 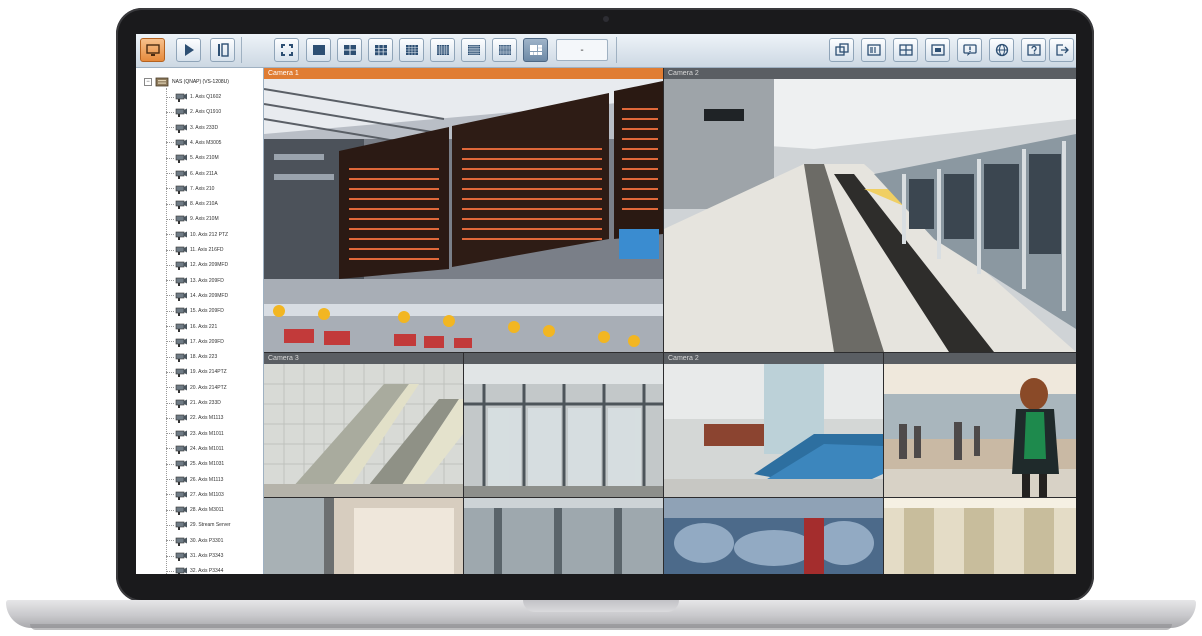 What do you see at coordinates (188, 50) in the screenshot?
I see `play-icon` at bounding box center [188, 50].